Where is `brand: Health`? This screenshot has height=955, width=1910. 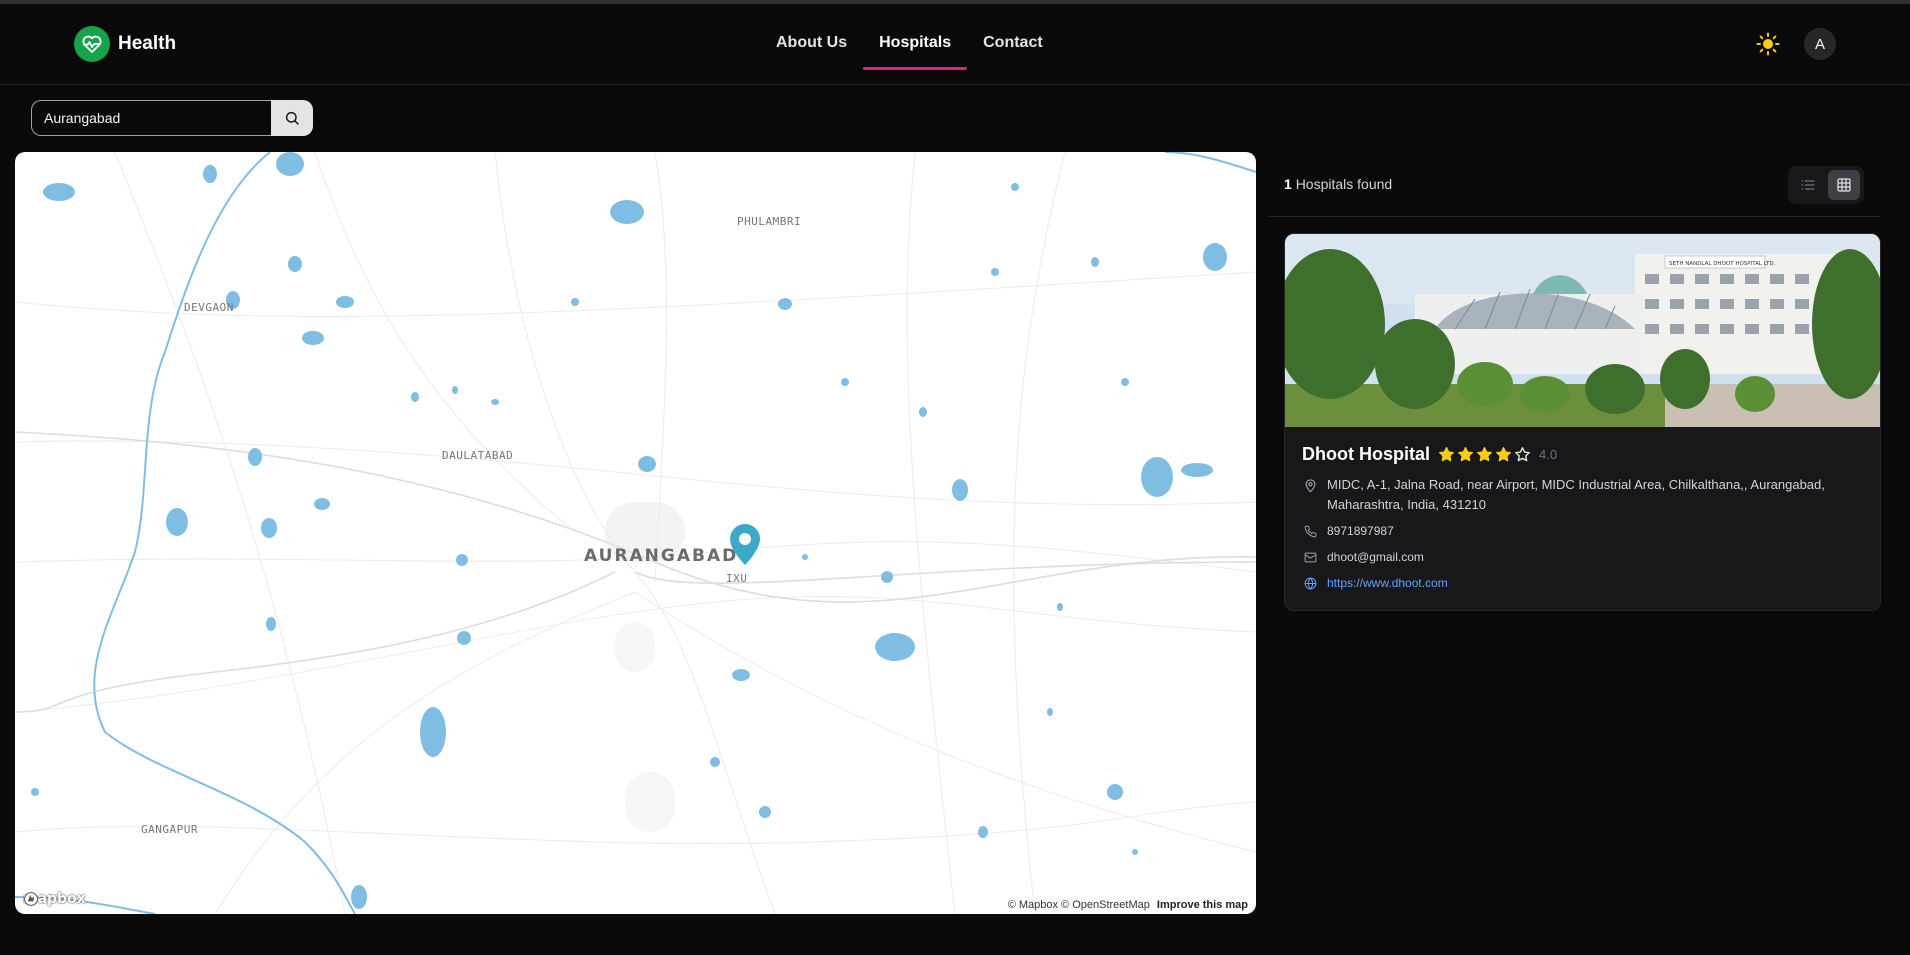
brand: Health is located at coordinates (125, 44).